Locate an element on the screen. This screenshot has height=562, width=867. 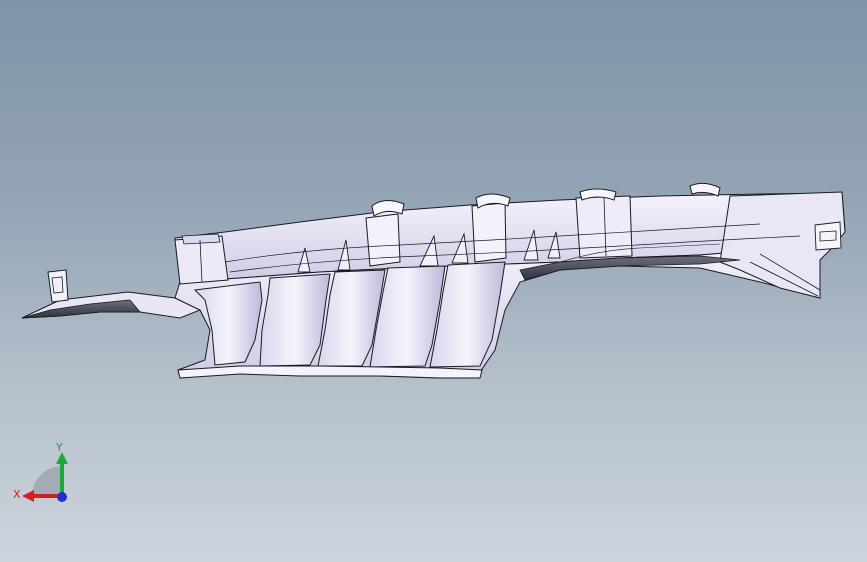
x-axis-arrow is located at coordinates (28, 496).